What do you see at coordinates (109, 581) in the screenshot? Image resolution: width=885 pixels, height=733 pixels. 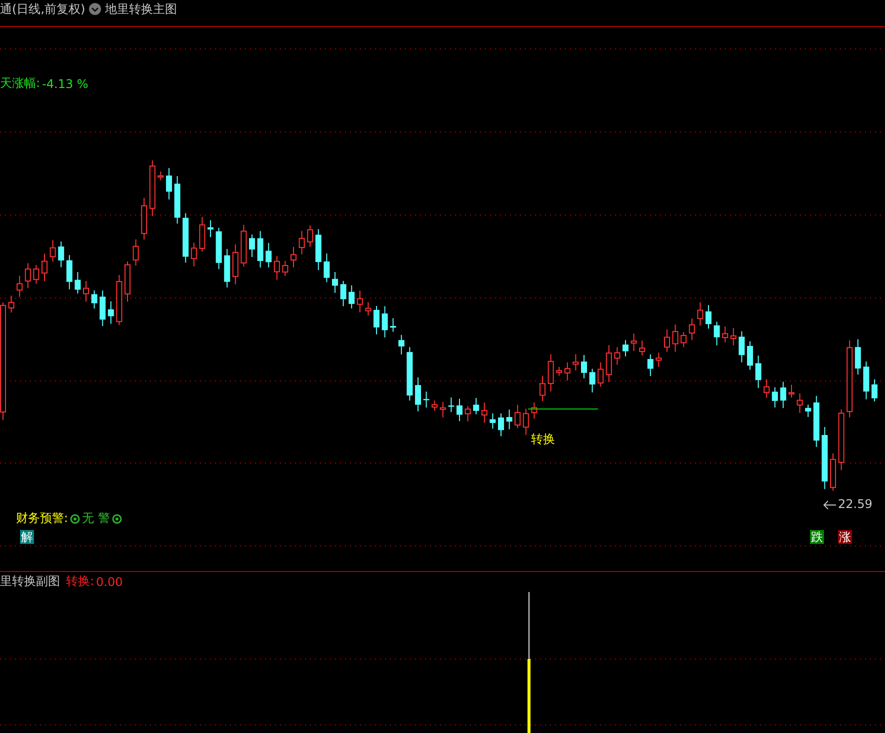 I see `value-reading: 0.00` at bounding box center [109, 581].